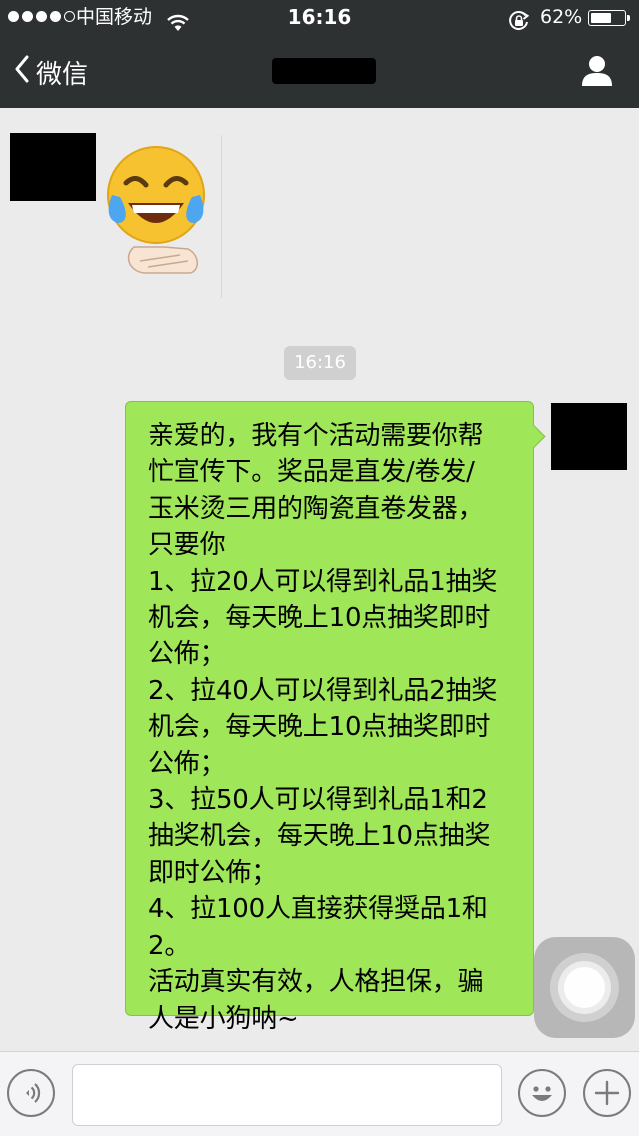 The width and height of the screenshot is (639, 1136). What do you see at coordinates (62, 74) in the screenshot?
I see `back-label: 微信` at bounding box center [62, 74].